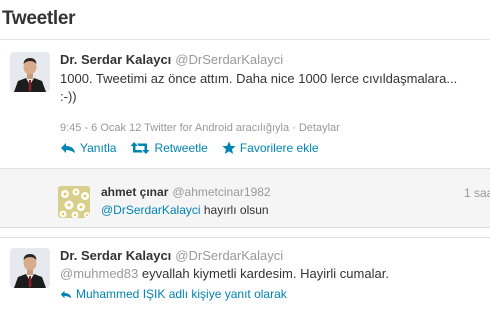  Describe the element at coordinates (151, 210) in the screenshot. I see `mention-link: @DrSerdarKalayci` at that location.